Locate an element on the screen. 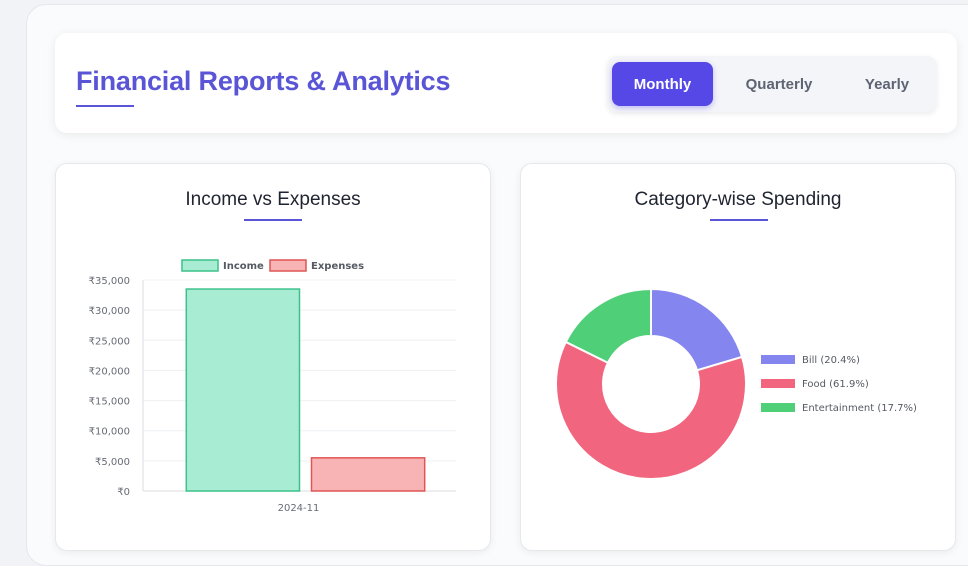 This screenshot has width=968, height=566. y-tick-label: ₹30,000 is located at coordinates (109, 311).